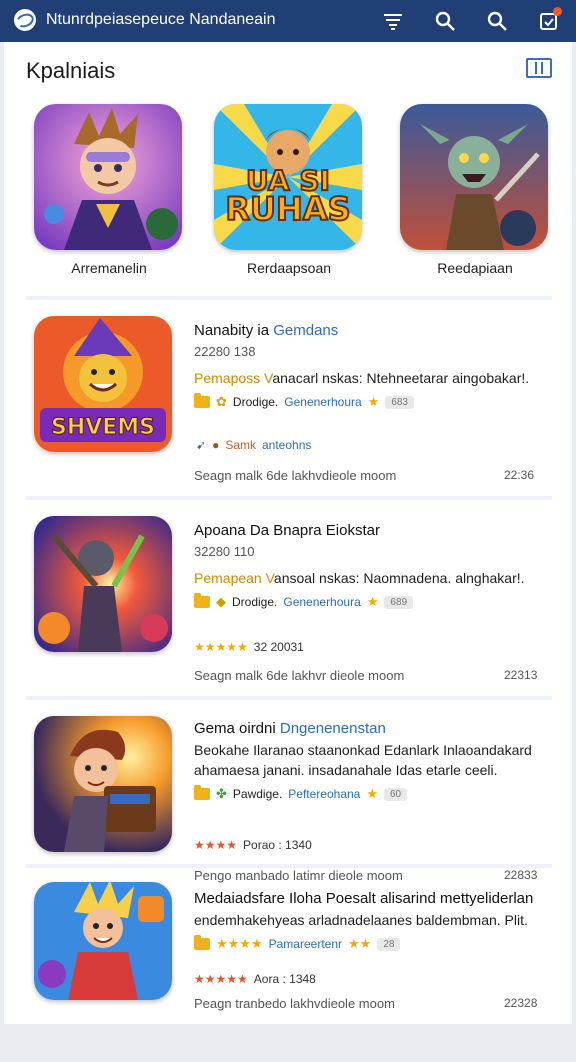 The width and height of the screenshot is (576, 1062). What do you see at coordinates (216, 445) in the screenshot?
I see `pouch-icon: ●` at bounding box center [216, 445].